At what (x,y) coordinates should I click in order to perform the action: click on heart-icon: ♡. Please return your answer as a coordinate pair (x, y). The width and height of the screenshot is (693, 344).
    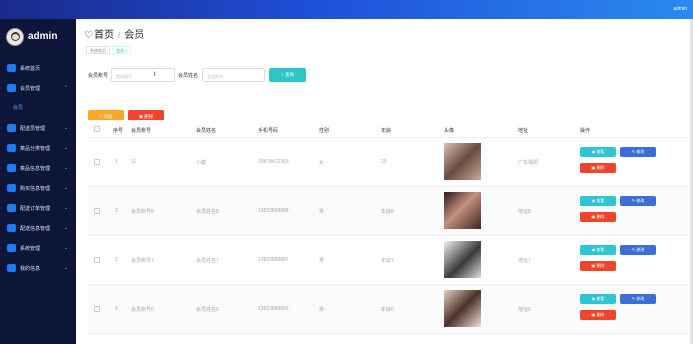
    Looking at the image, I should click on (88, 35).